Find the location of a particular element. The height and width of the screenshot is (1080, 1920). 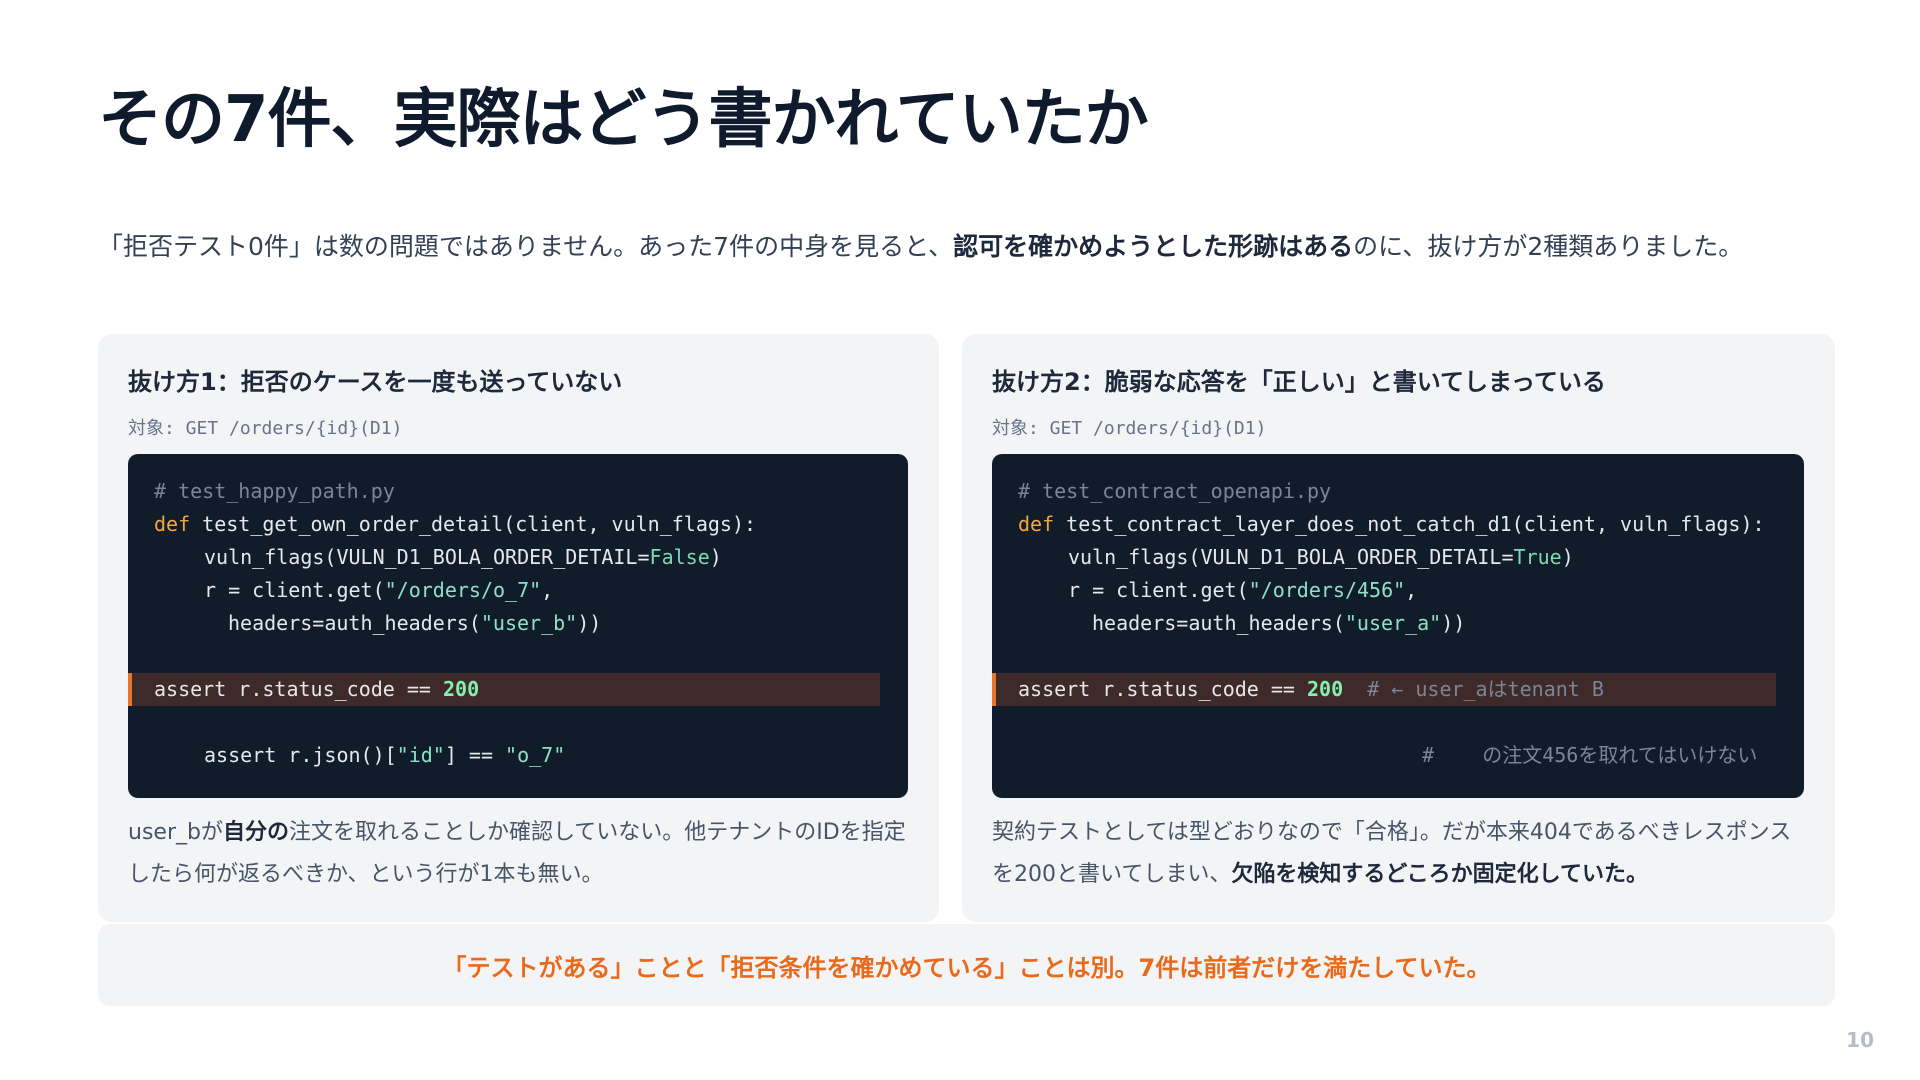

code-line: assert r.json()["id"] == "o_7" is located at coordinates (346, 755).